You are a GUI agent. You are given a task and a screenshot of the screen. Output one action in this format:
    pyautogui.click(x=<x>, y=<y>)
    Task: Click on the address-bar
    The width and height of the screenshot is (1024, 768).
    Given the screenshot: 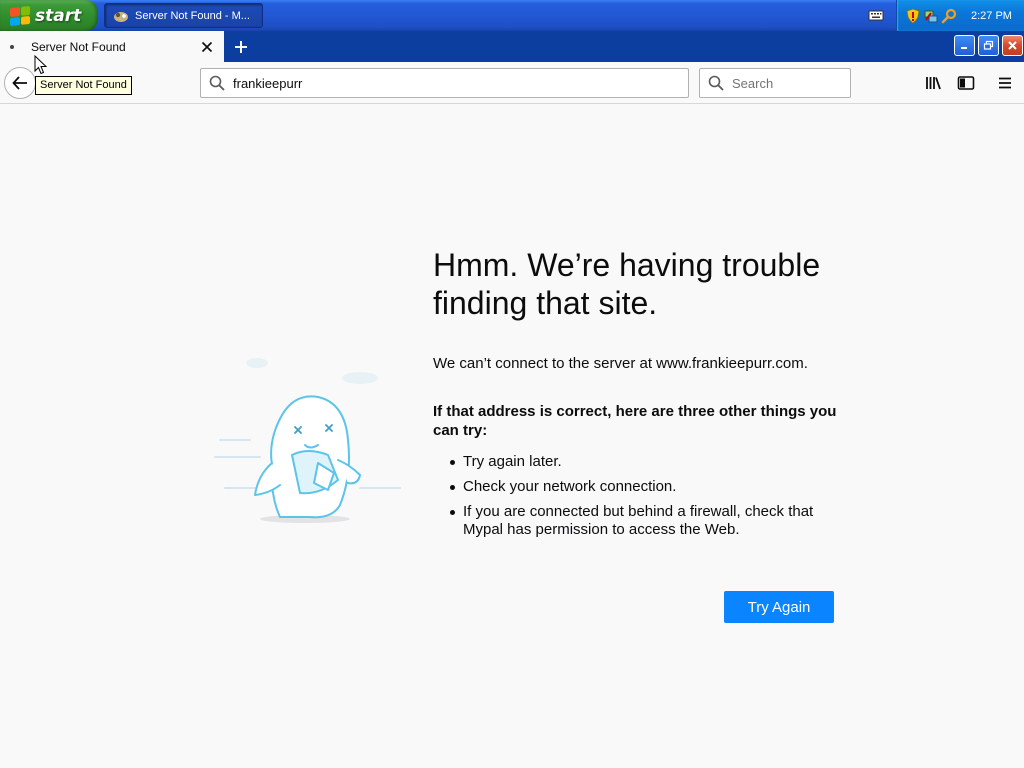 What is the action you would take?
    pyautogui.click(x=444, y=83)
    